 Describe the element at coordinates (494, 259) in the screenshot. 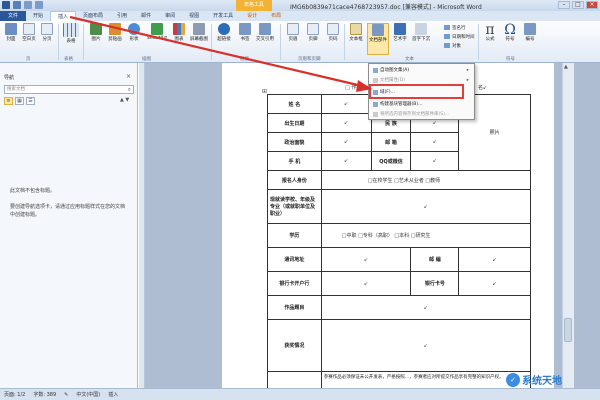

I see `cell-postcode: ↙` at that location.